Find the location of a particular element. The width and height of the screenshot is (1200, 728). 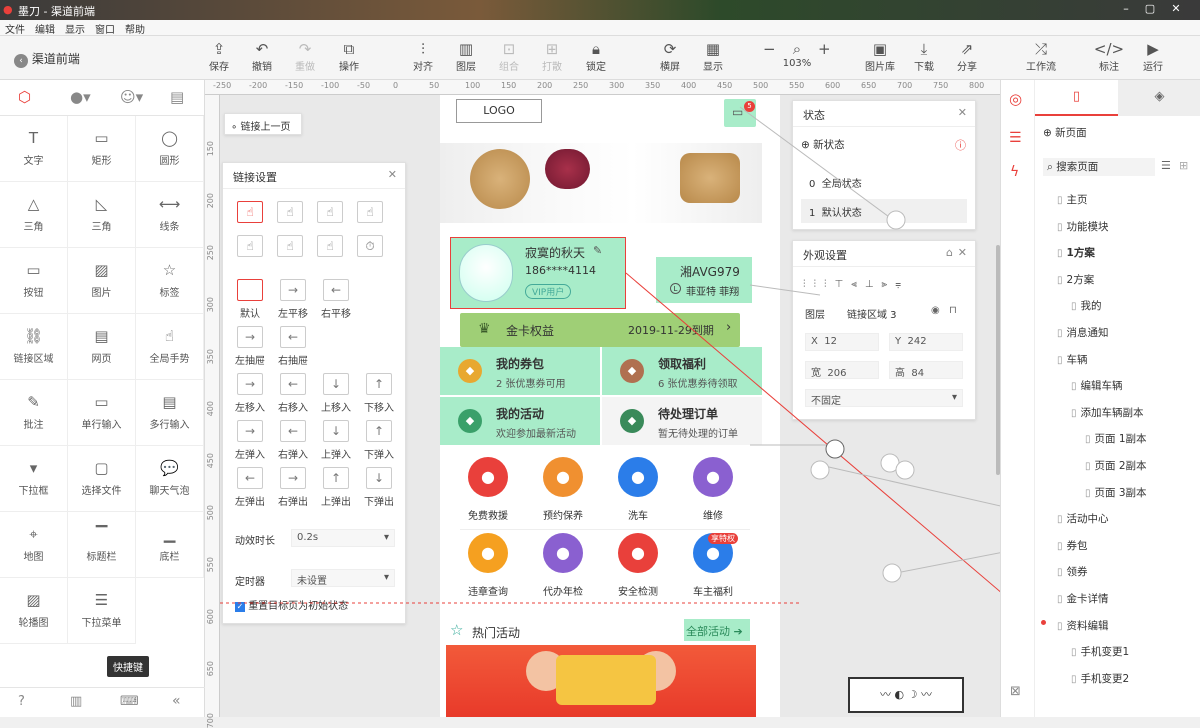

trash-icon: ⊠ is located at coordinates (1015, 691).